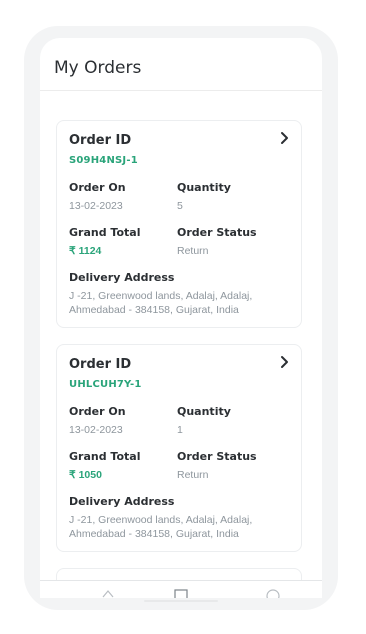  What do you see at coordinates (103, 160) in the screenshot?
I see `order-id-value: S09H4NSJ-1` at bounding box center [103, 160].